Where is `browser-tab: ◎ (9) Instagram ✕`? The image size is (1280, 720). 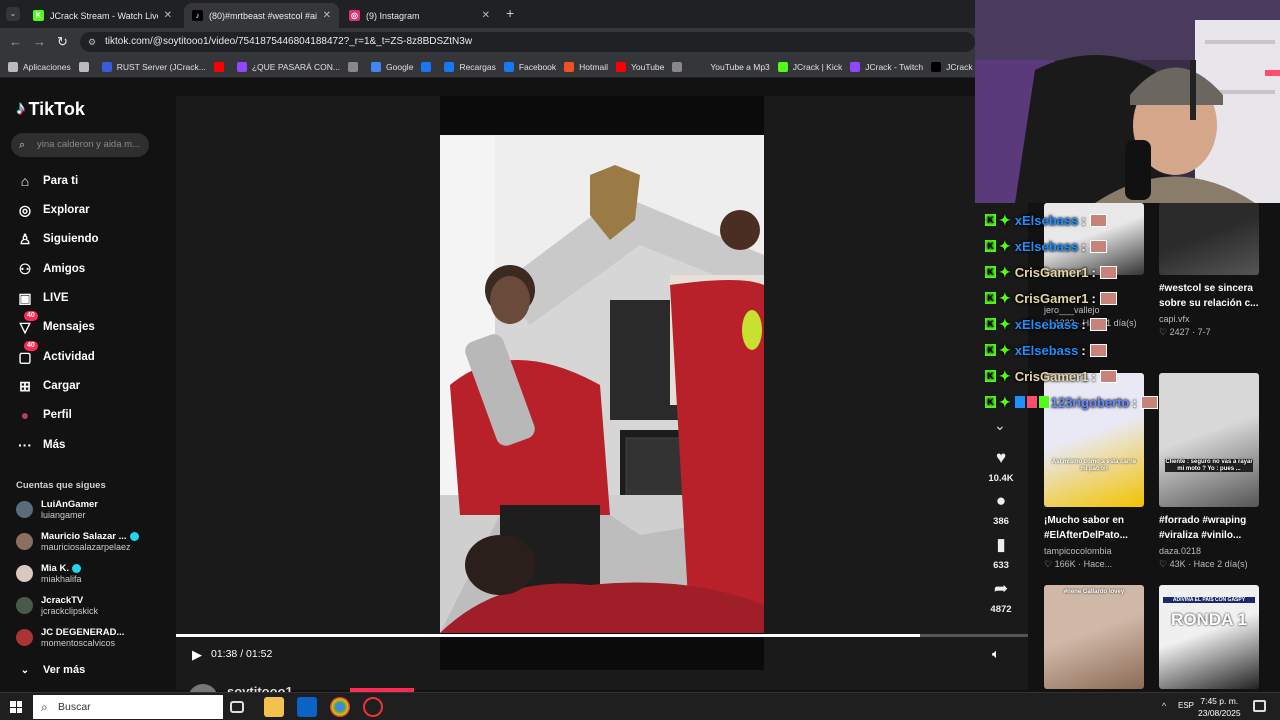
browser-tab: ◎ (9) Instagram ✕ is located at coordinates (419, 15).